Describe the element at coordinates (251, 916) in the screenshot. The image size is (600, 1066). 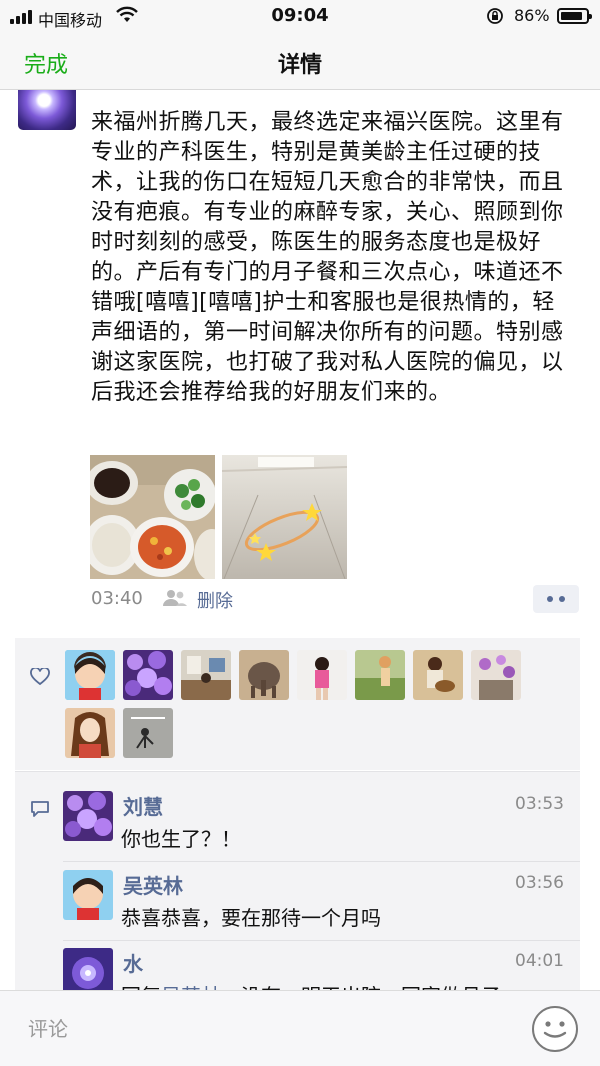
I see `comment-text: 恭喜恭喜，要在那待一个月吗` at that location.